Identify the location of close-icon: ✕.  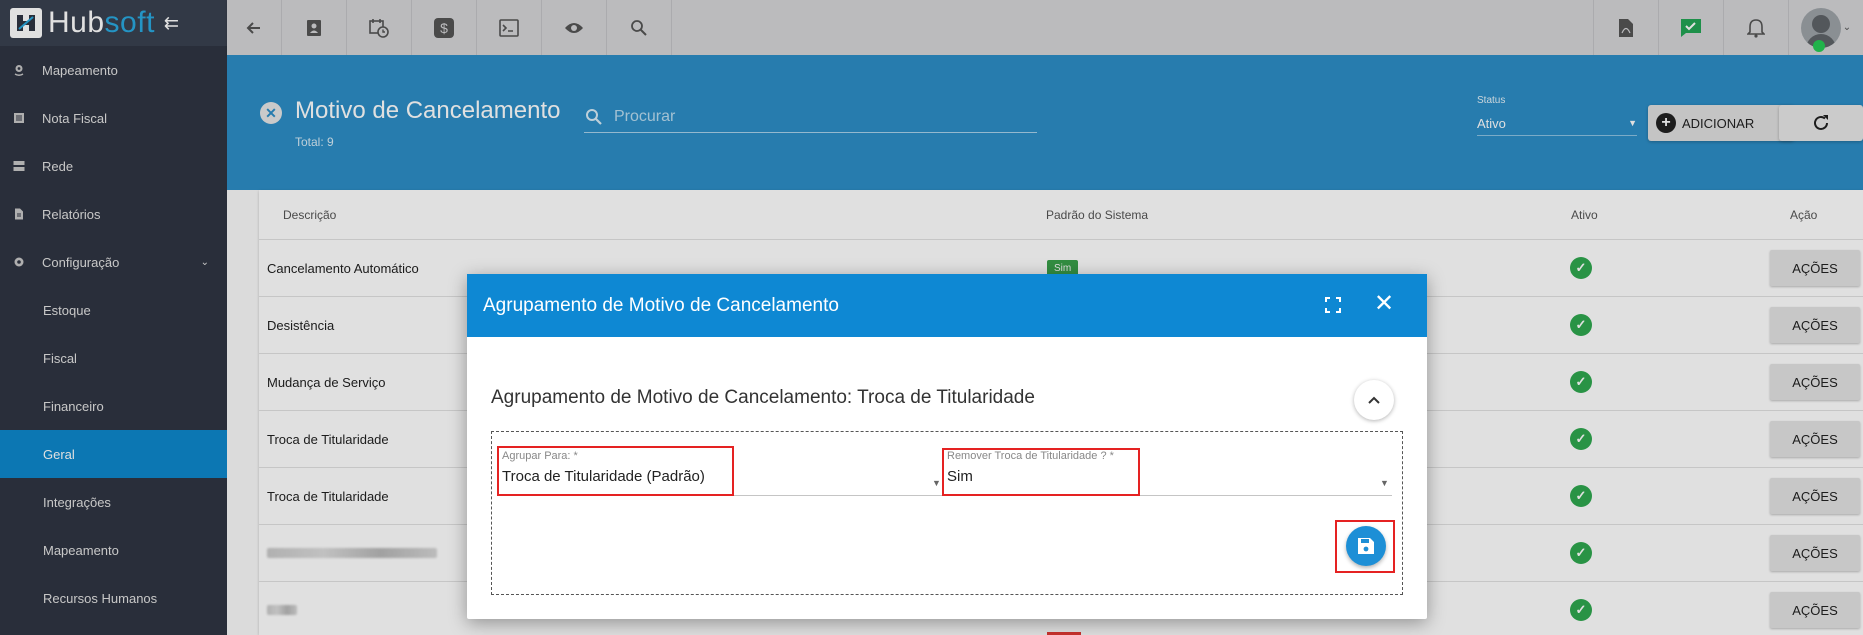
(1384, 304).